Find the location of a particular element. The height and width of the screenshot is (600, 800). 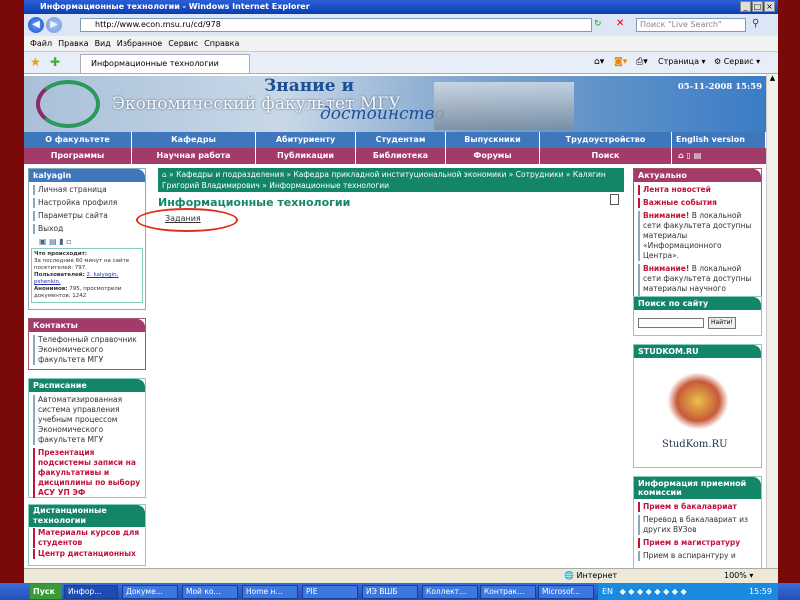

nav-forums: Форумы is located at coordinates (493, 156).